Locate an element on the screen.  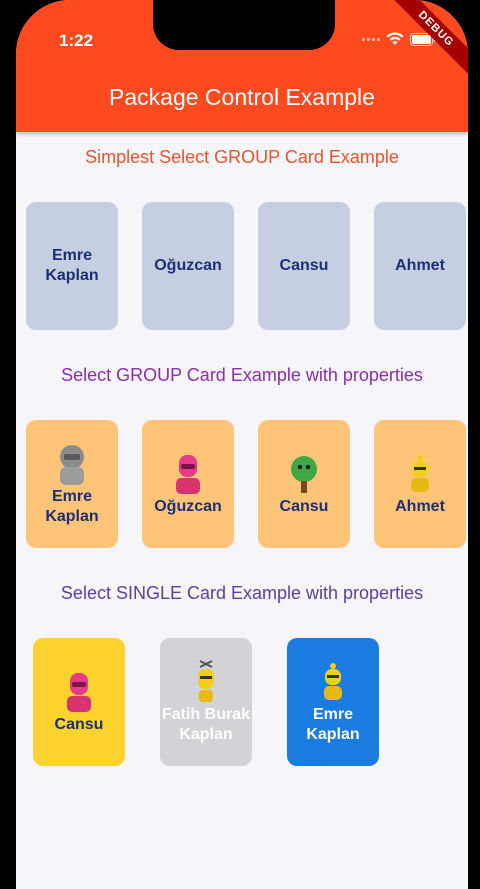
single-card-fatih-burak-kaplan: Fatih Burak Kaplan is located at coordinates (206, 702).